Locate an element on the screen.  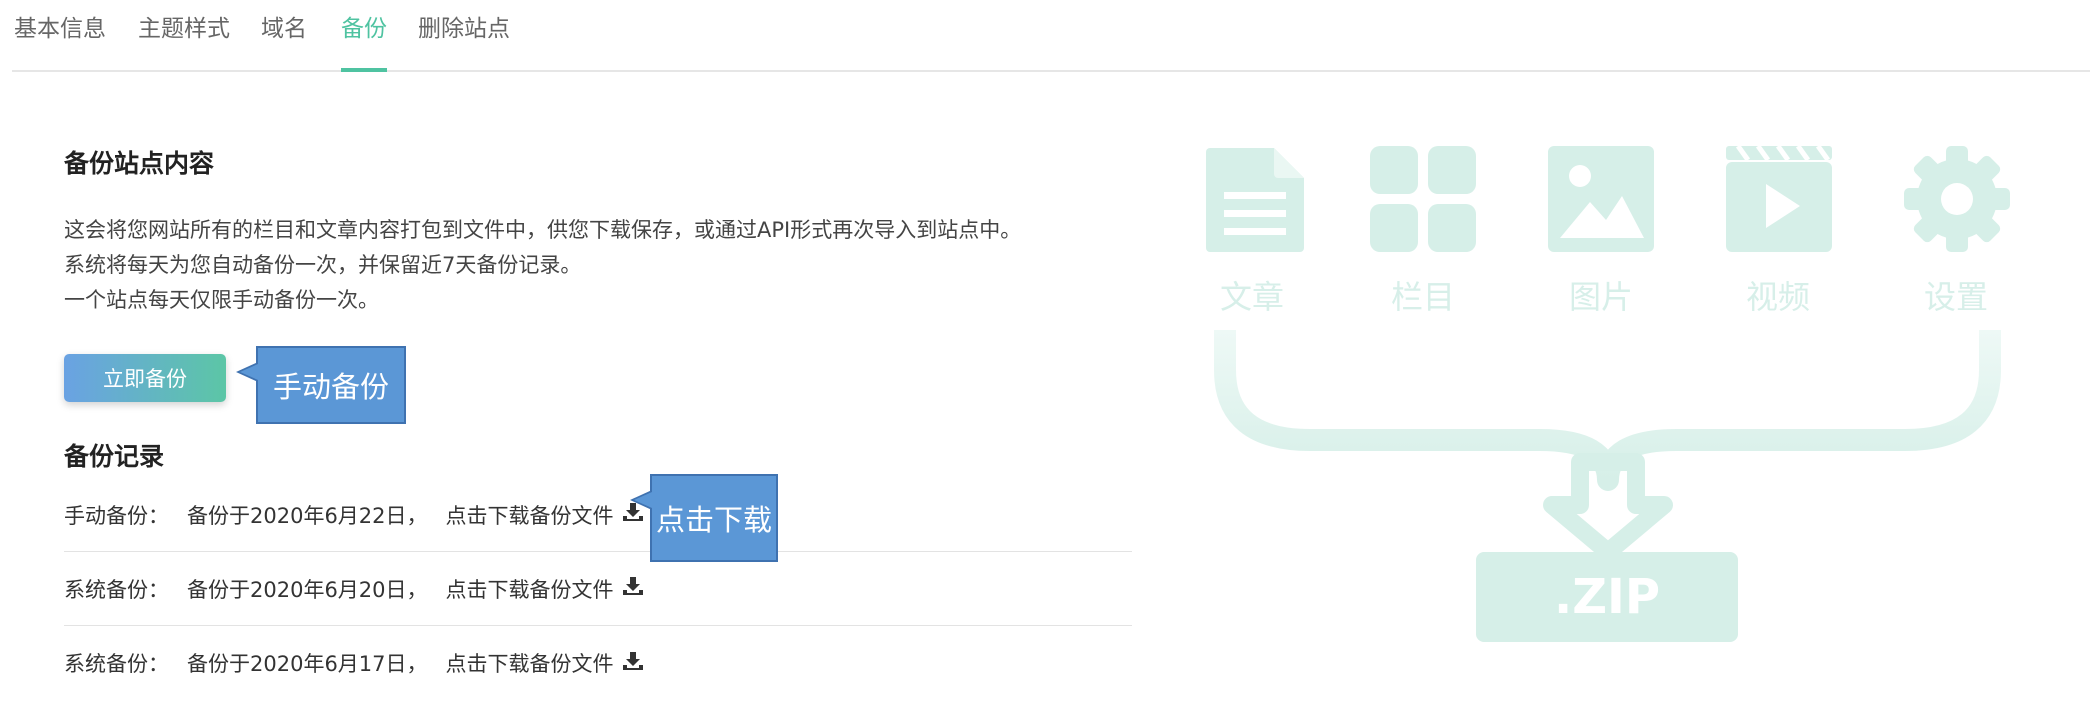
tab-theme-style: 主题样式 is located at coordinates (184, 41).